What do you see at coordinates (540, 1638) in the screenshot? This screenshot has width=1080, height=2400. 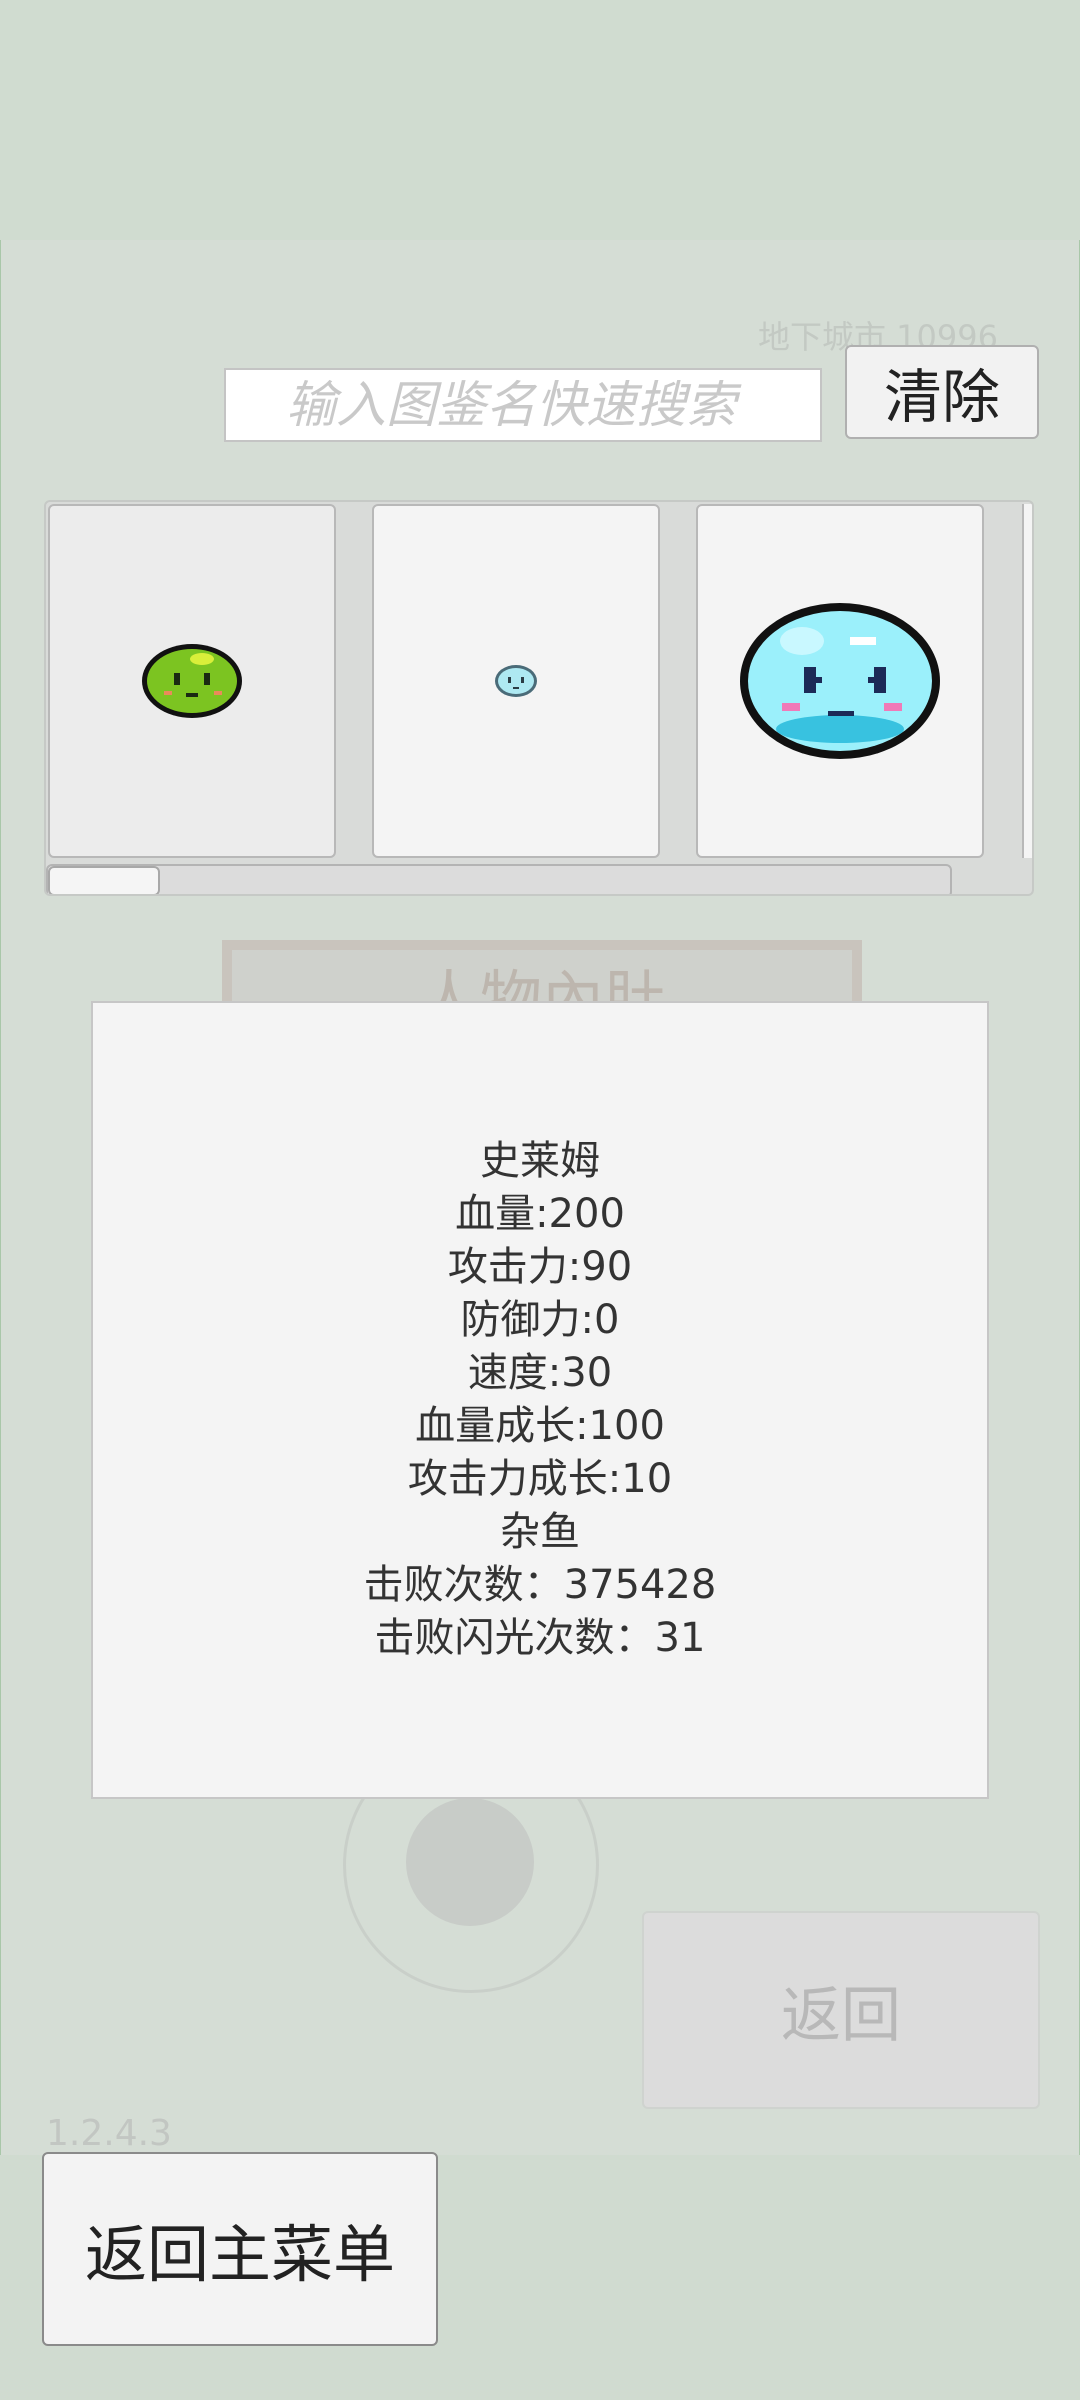 I see `shiny-defeat-count: 击败闪光次数：31` at bounding box center [540, 1638].